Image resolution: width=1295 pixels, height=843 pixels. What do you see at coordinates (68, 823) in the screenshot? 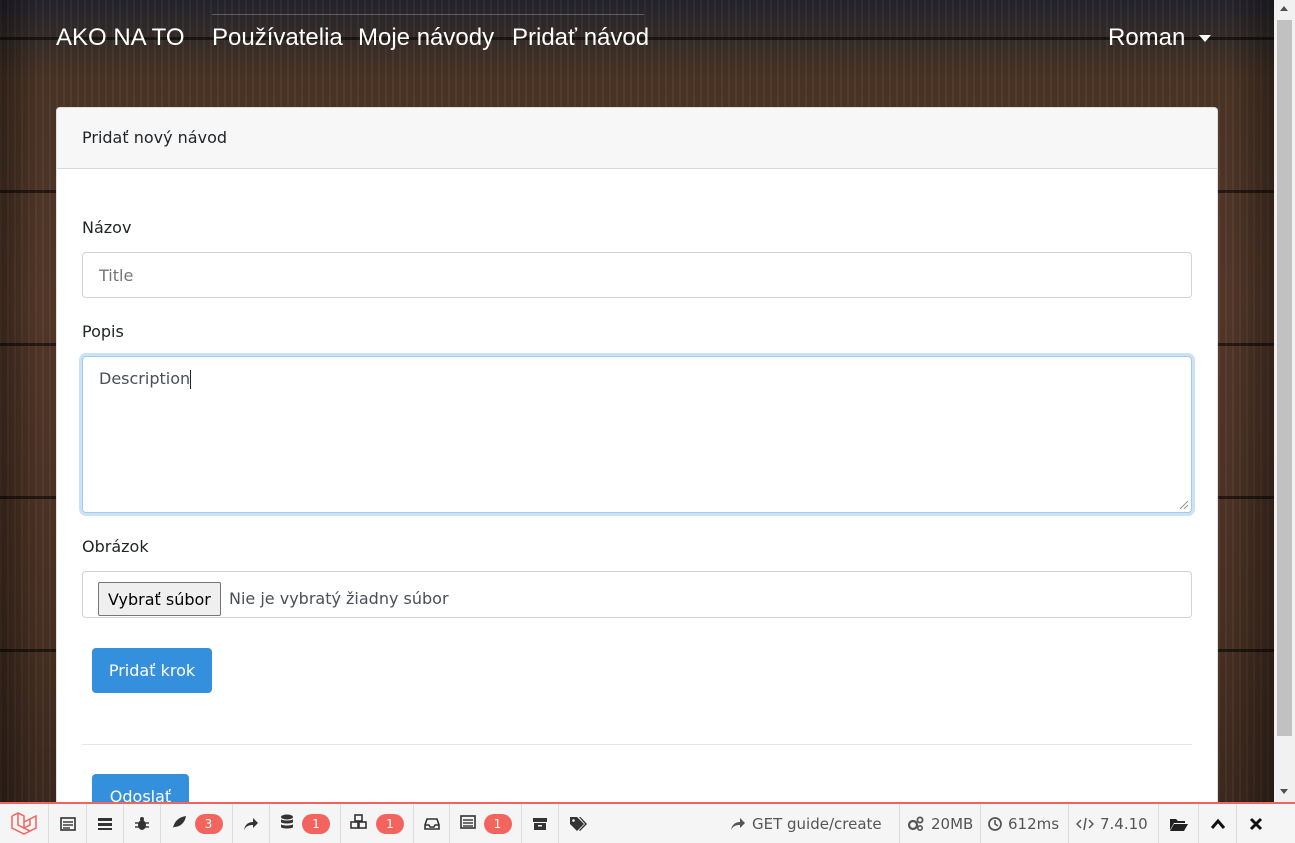
I see `messages-icon` at bounding box center [68, 823].